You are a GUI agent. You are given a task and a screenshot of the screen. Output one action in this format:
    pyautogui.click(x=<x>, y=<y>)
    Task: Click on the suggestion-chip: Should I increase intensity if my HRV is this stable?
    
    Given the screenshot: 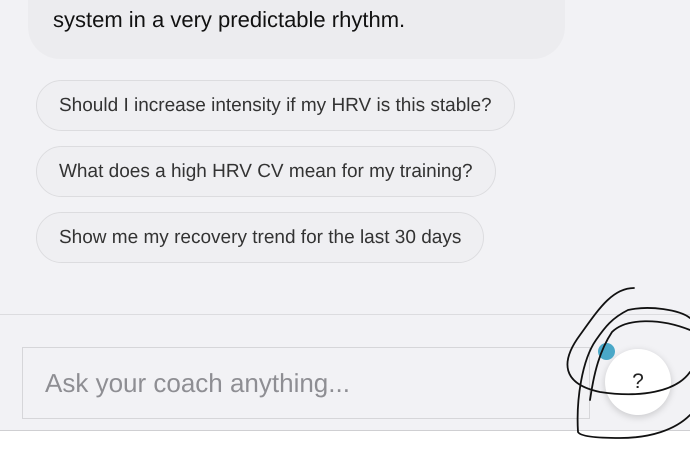 What is the action you would take?
    pyautogui.click(x=275, y=105)
    